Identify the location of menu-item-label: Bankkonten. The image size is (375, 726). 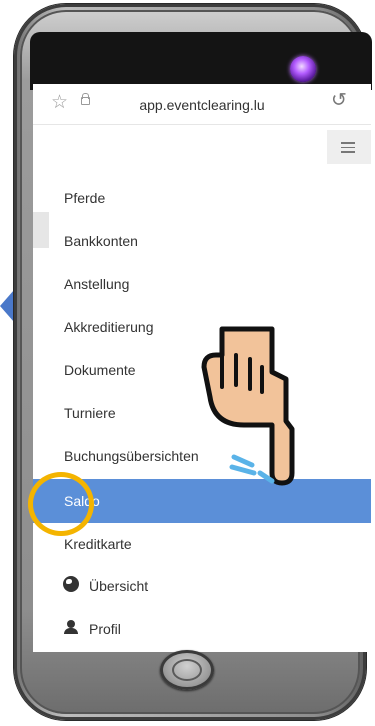
(101, 241).